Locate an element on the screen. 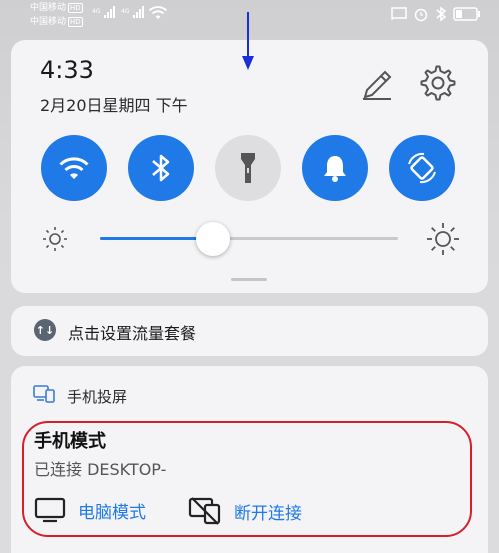  flashlight-toggle is located at coordinates (248, 168).